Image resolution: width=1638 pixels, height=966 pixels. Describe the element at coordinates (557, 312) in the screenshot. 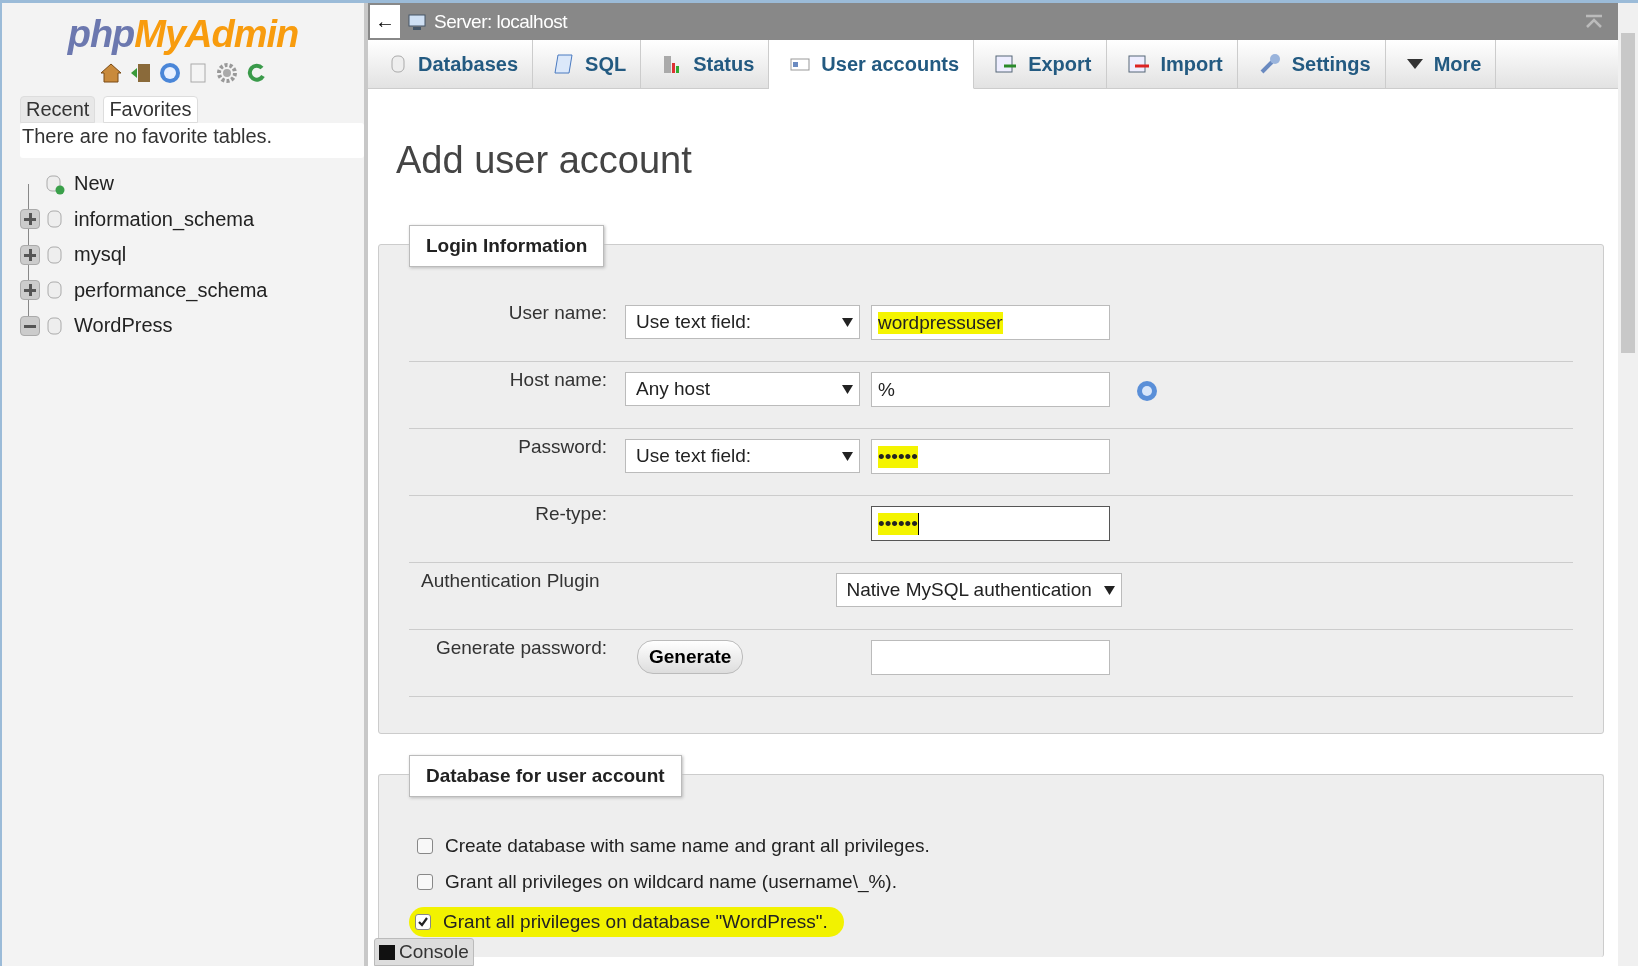

I see `field-label: User name:` at that location.